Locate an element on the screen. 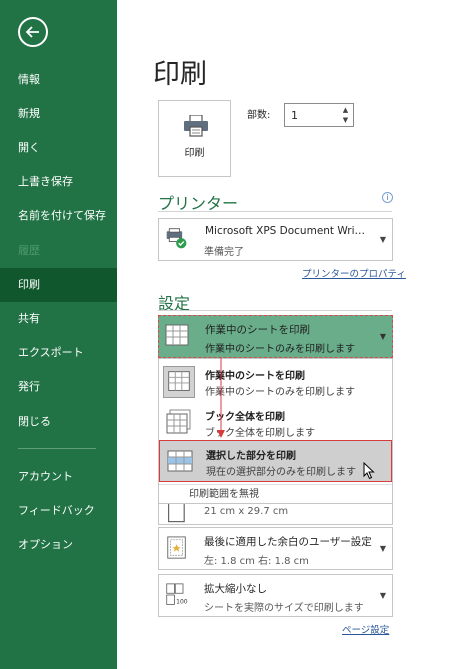  margins-dropdown: 最後に適用した余白のユーザー設定 左: 1.8 cm 右: 1.8 cm ▼ is located at coordinates (275, 548).